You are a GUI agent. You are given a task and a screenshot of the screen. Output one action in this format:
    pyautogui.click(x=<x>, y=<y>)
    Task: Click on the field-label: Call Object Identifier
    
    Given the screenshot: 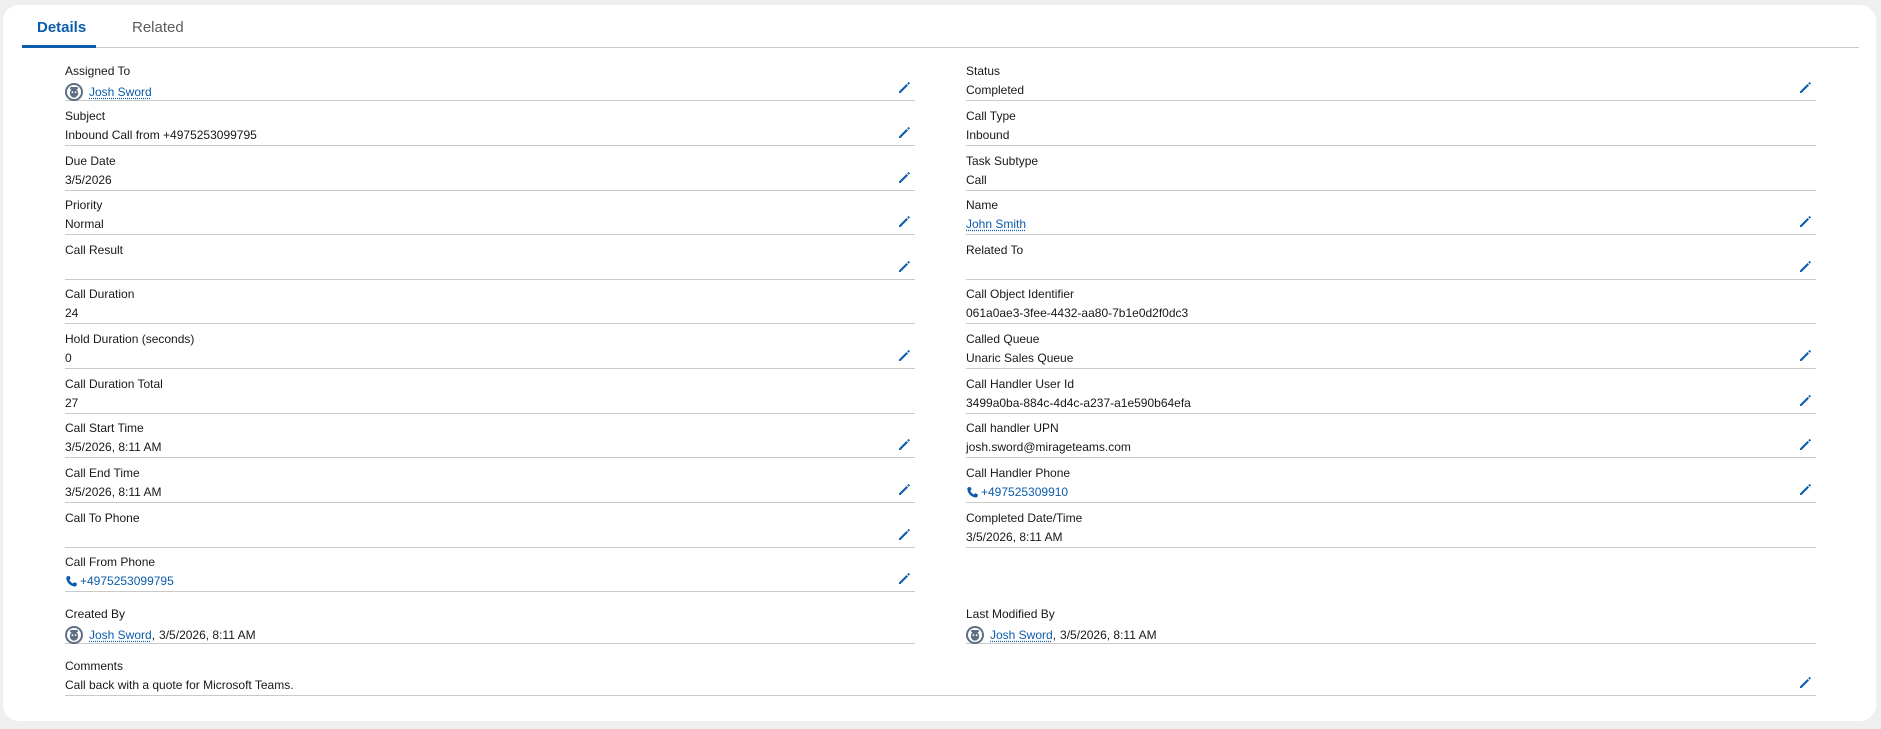 What is the action you would take?
    pyautogui.click(x=1020, y=294)
    